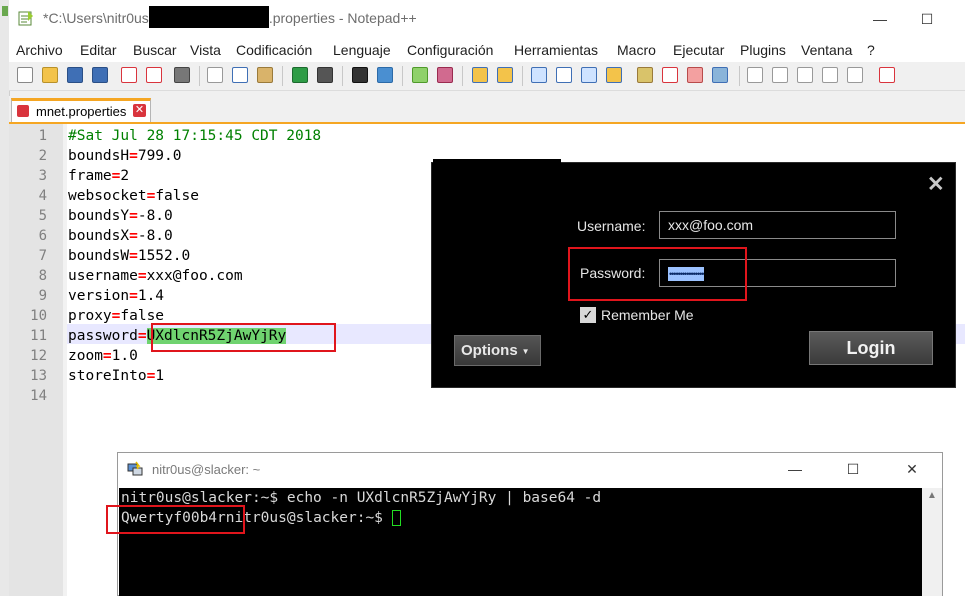  What do you see at coordinates (505, 75) in the screenshot?
I see `sync-horizontal-icon` at bounding box center [505, 75].